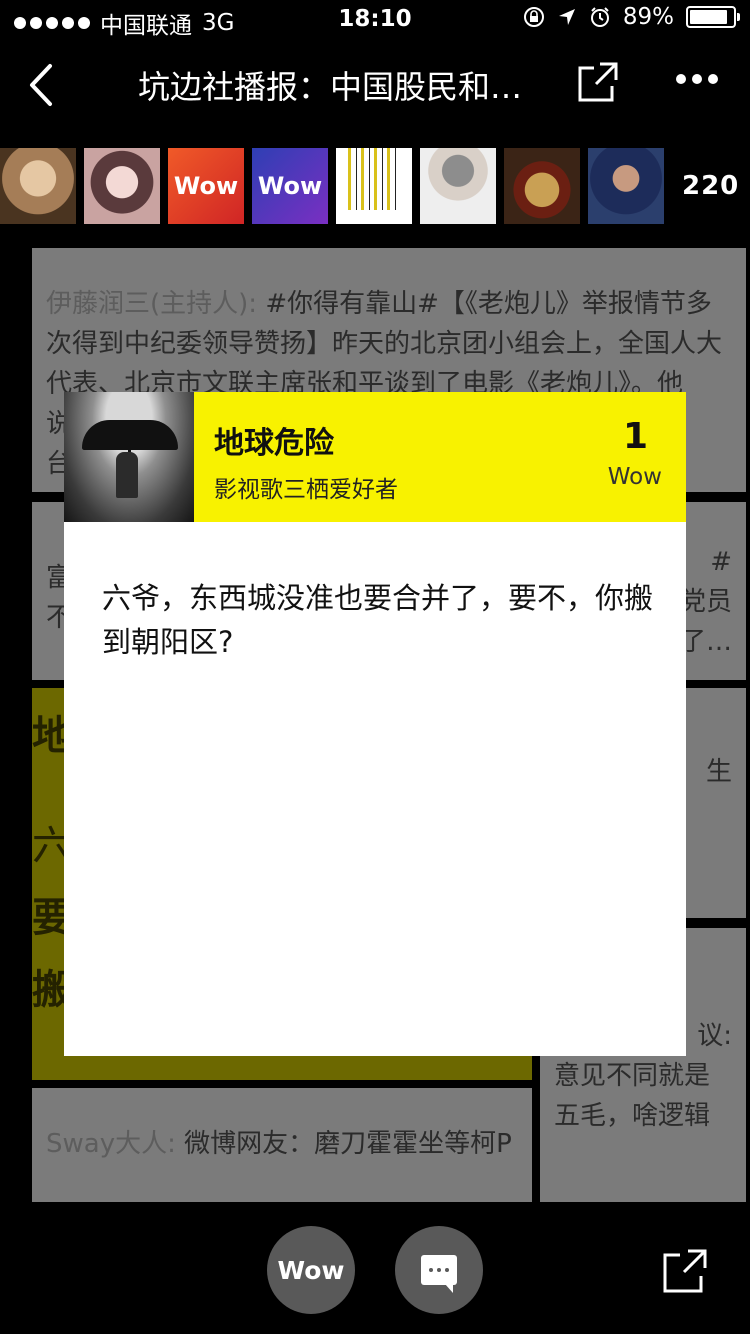  Describe the element at coordinates (710, 186) in the screenshot. I see `reactor-count: 220` at that location.